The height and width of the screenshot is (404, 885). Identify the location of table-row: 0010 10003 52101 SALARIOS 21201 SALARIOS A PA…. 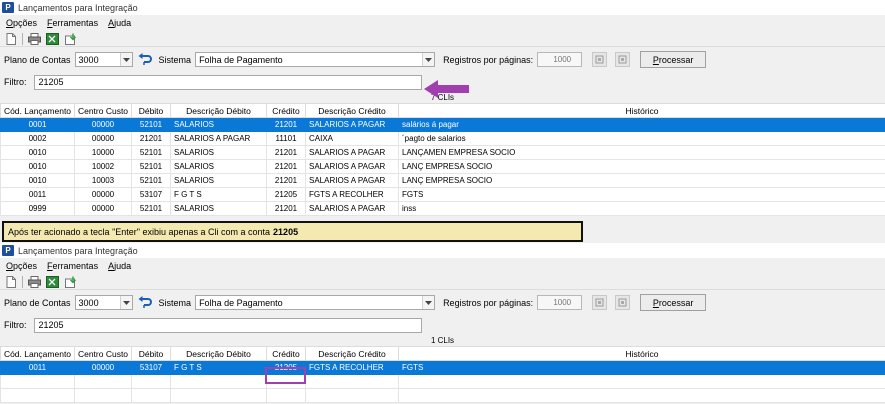
(442, 180).